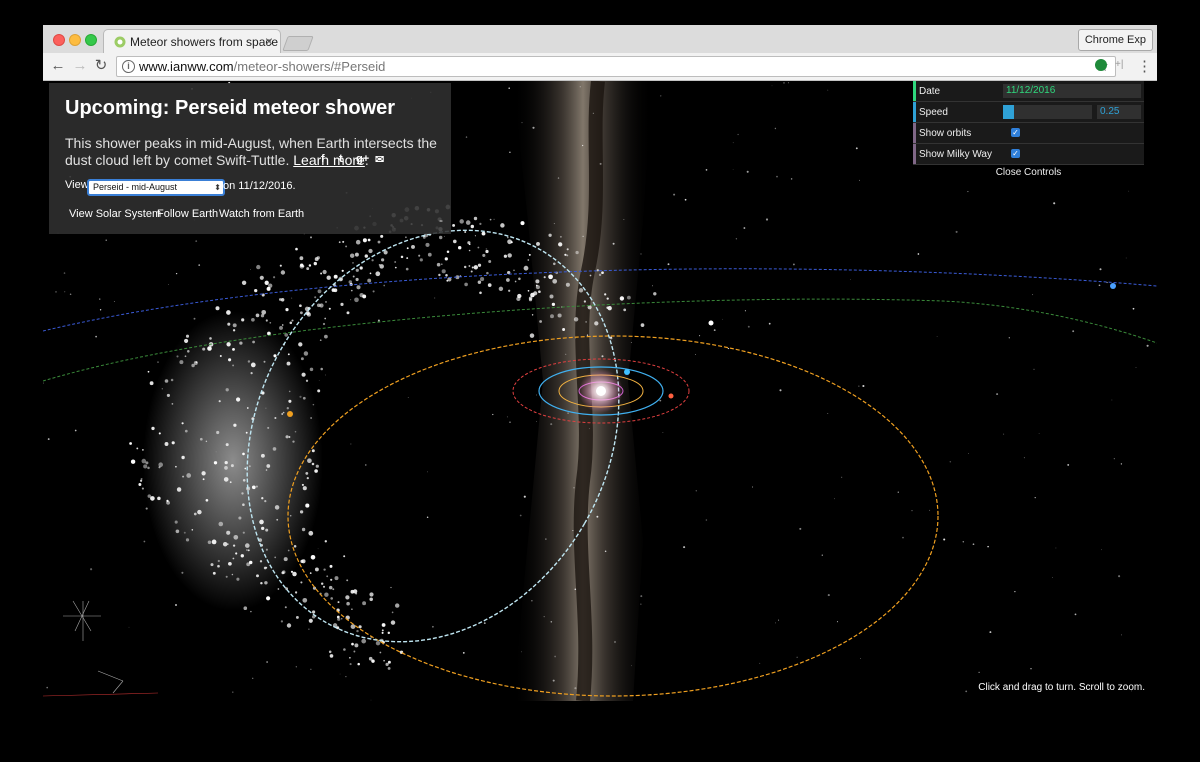  I want to click on speed-input: 0.25, so click(1119, 112).